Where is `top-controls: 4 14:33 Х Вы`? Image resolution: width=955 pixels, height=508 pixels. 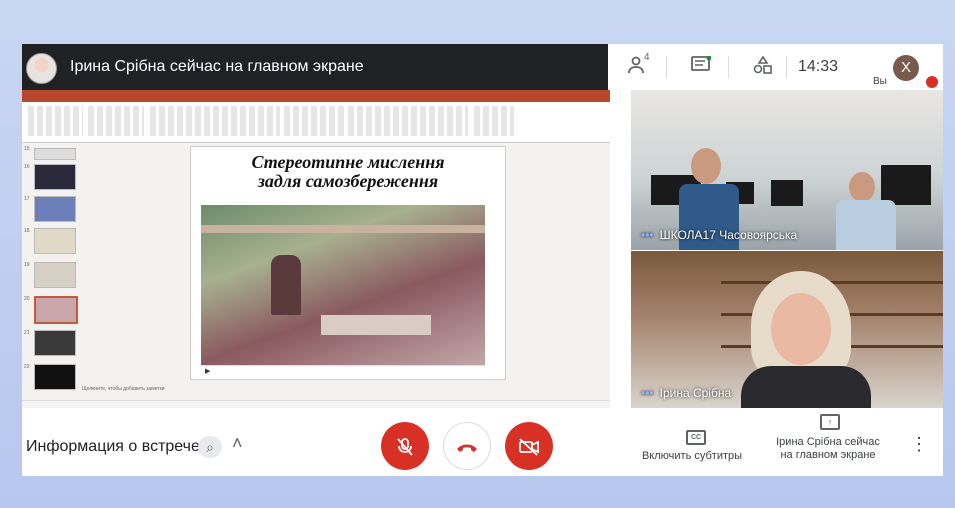
top-controls: 4 14:33 Х Вы is located at coordinates (775, 67).